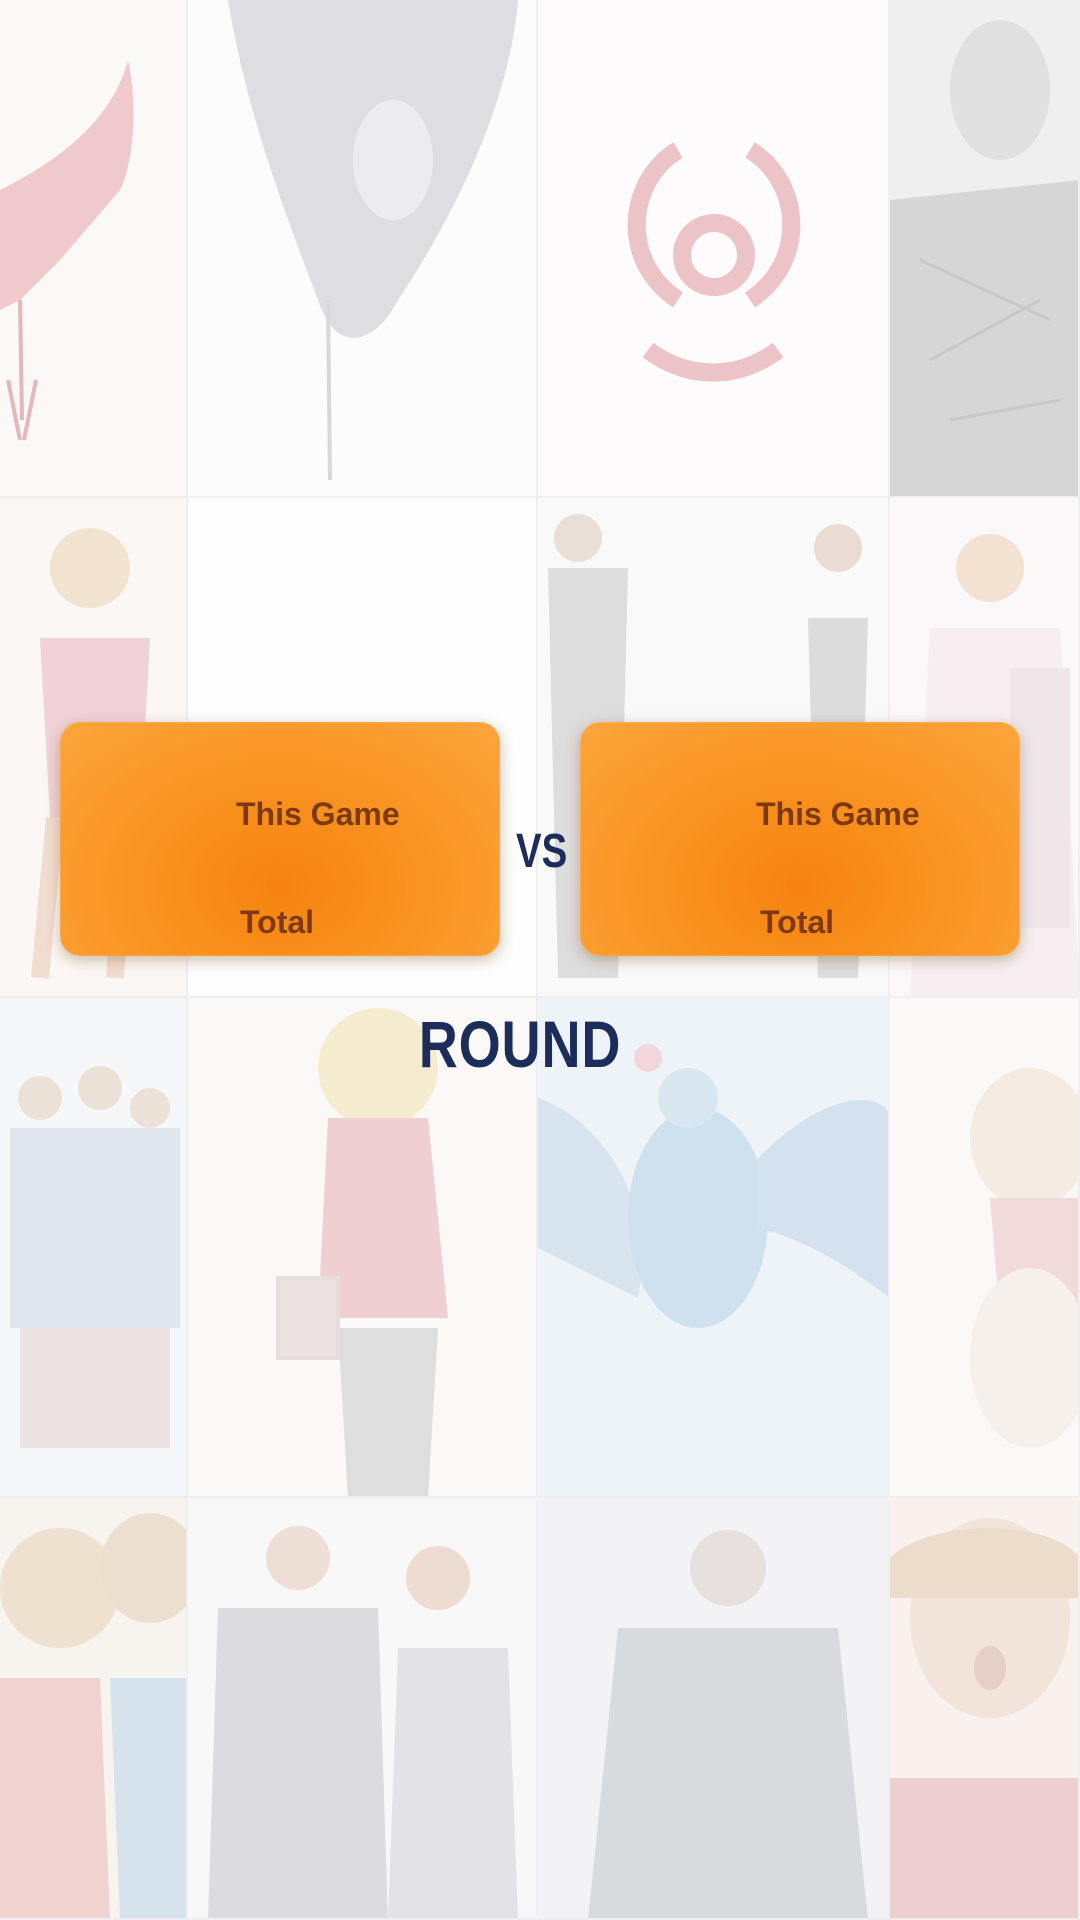  I want to click on poster-alien, so click(363, 249).